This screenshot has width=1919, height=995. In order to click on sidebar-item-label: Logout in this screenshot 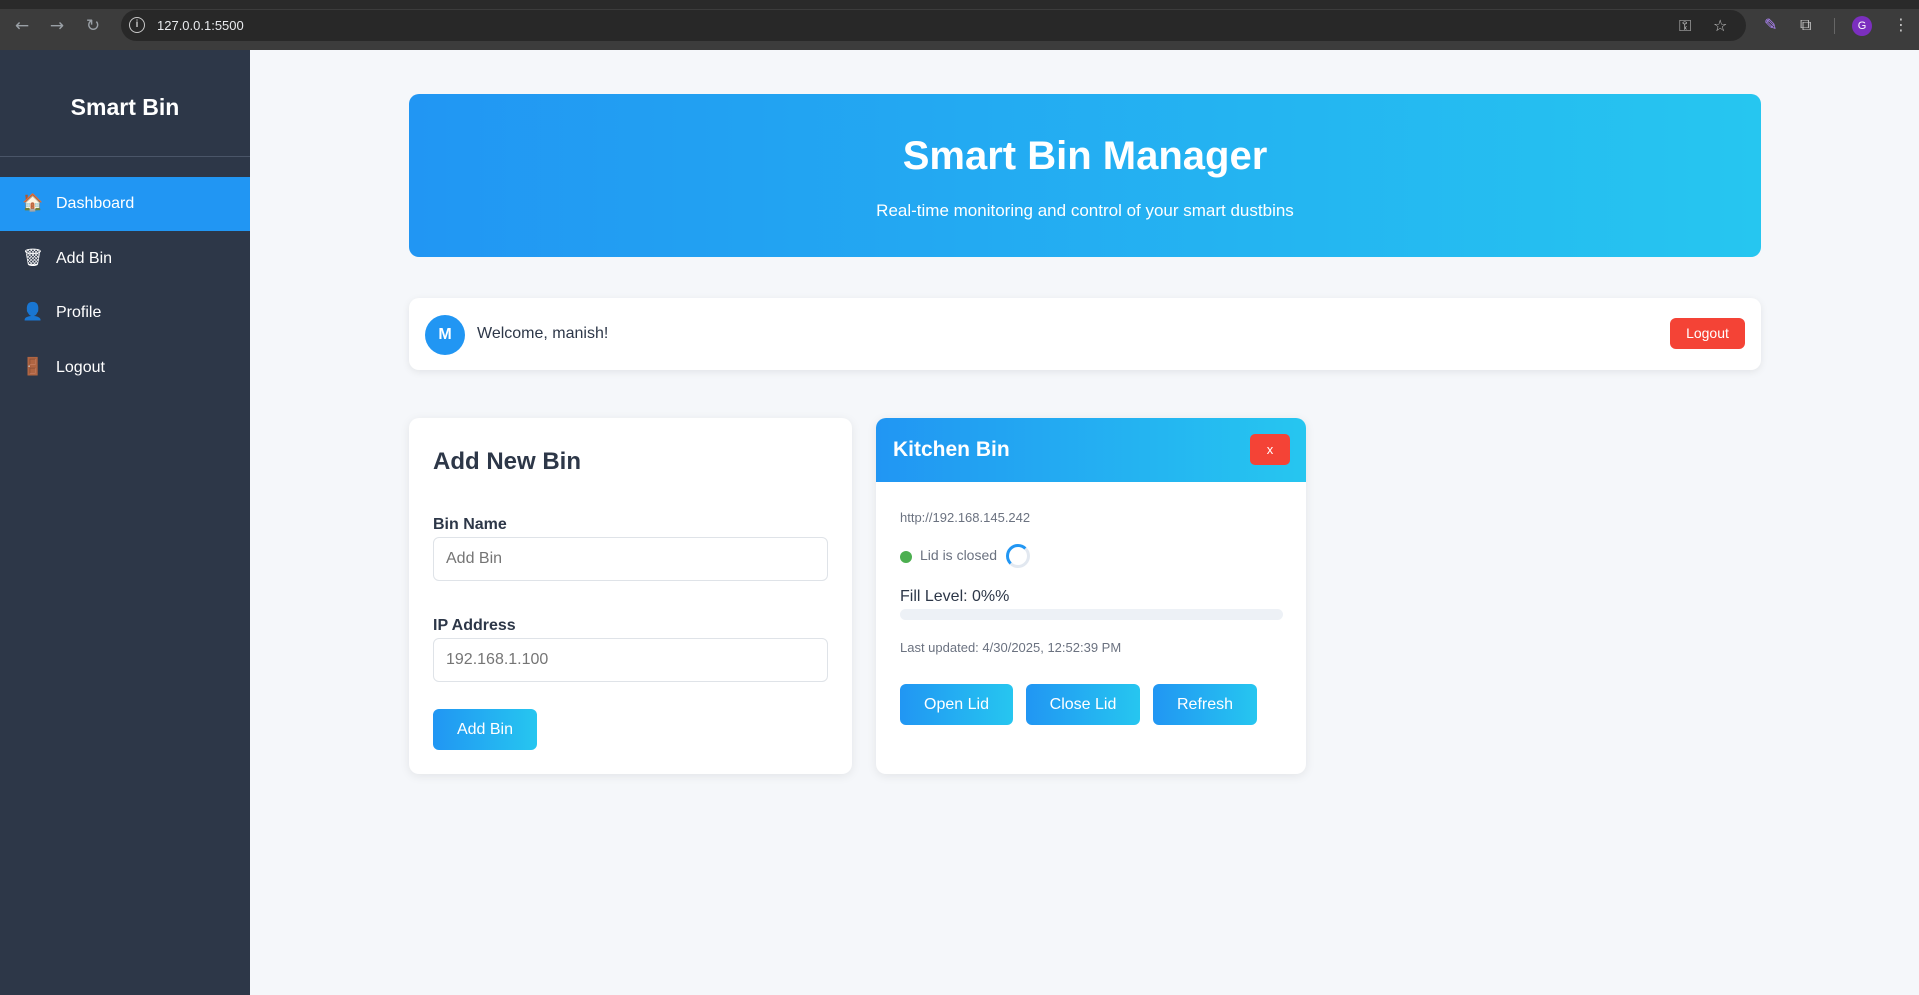, I will do `click(80, 367)`.